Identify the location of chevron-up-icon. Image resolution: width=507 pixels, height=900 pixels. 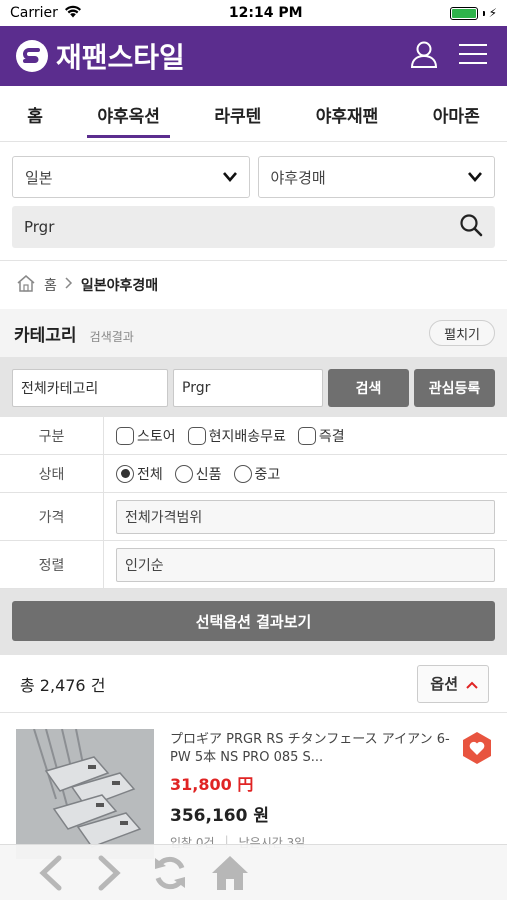
(472, 684).